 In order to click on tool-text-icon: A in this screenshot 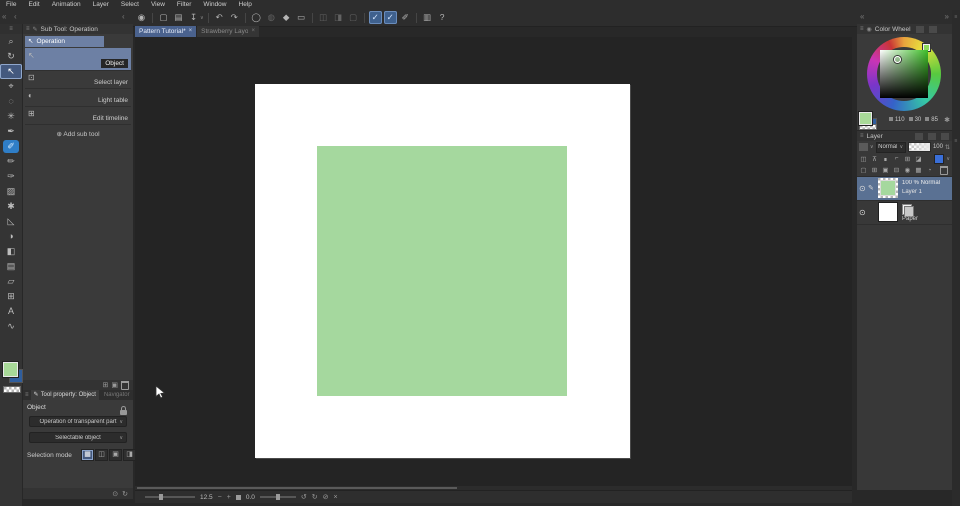, I will do `click(11, 311)`.